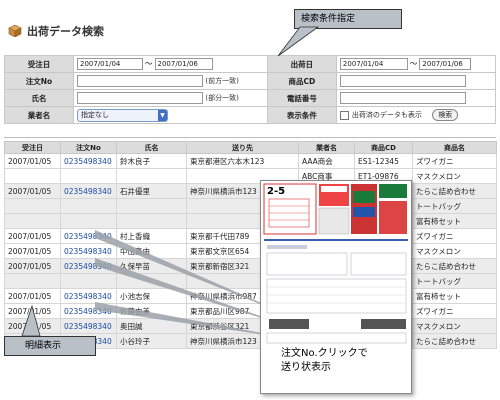 The height and width of the screenshot is (400, 500). I want to click on column-header: 注文No, so click(88, 147).